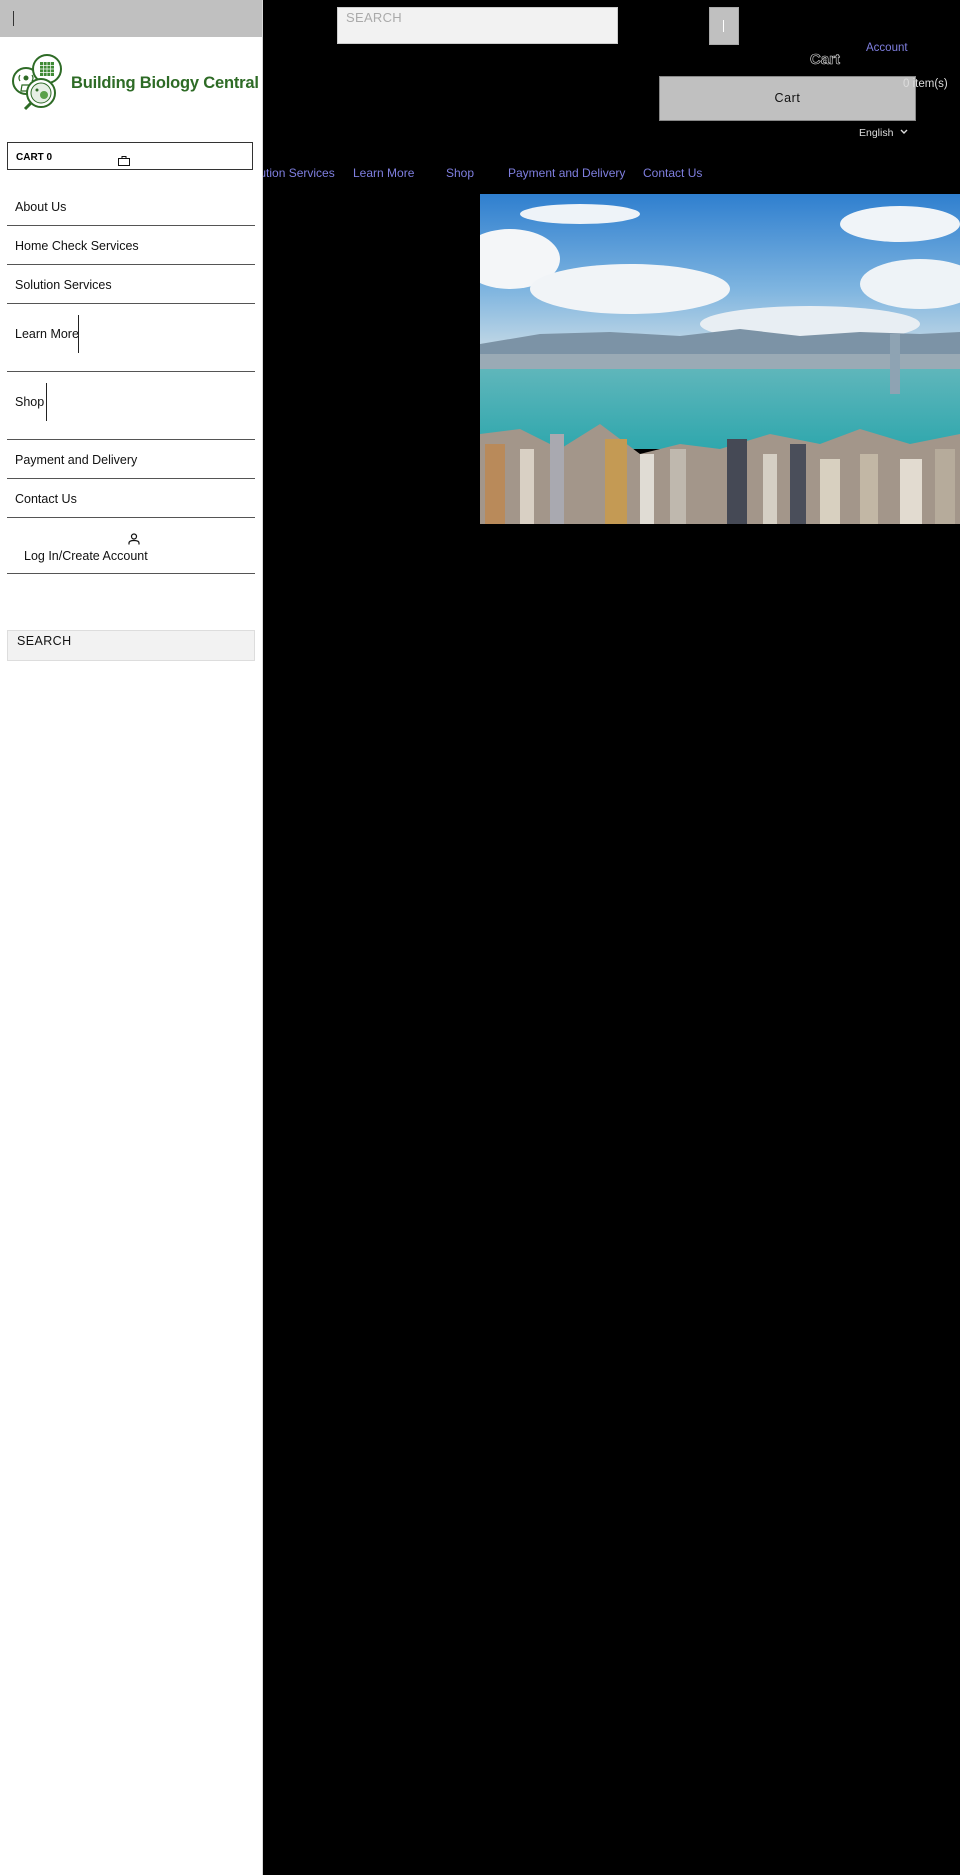 The height and width of the screenshot is (1875, 960). Describe the element at coordinates (131, 546) in the screenshot. I see `drawer-login: Log In/Create Account` at that location.